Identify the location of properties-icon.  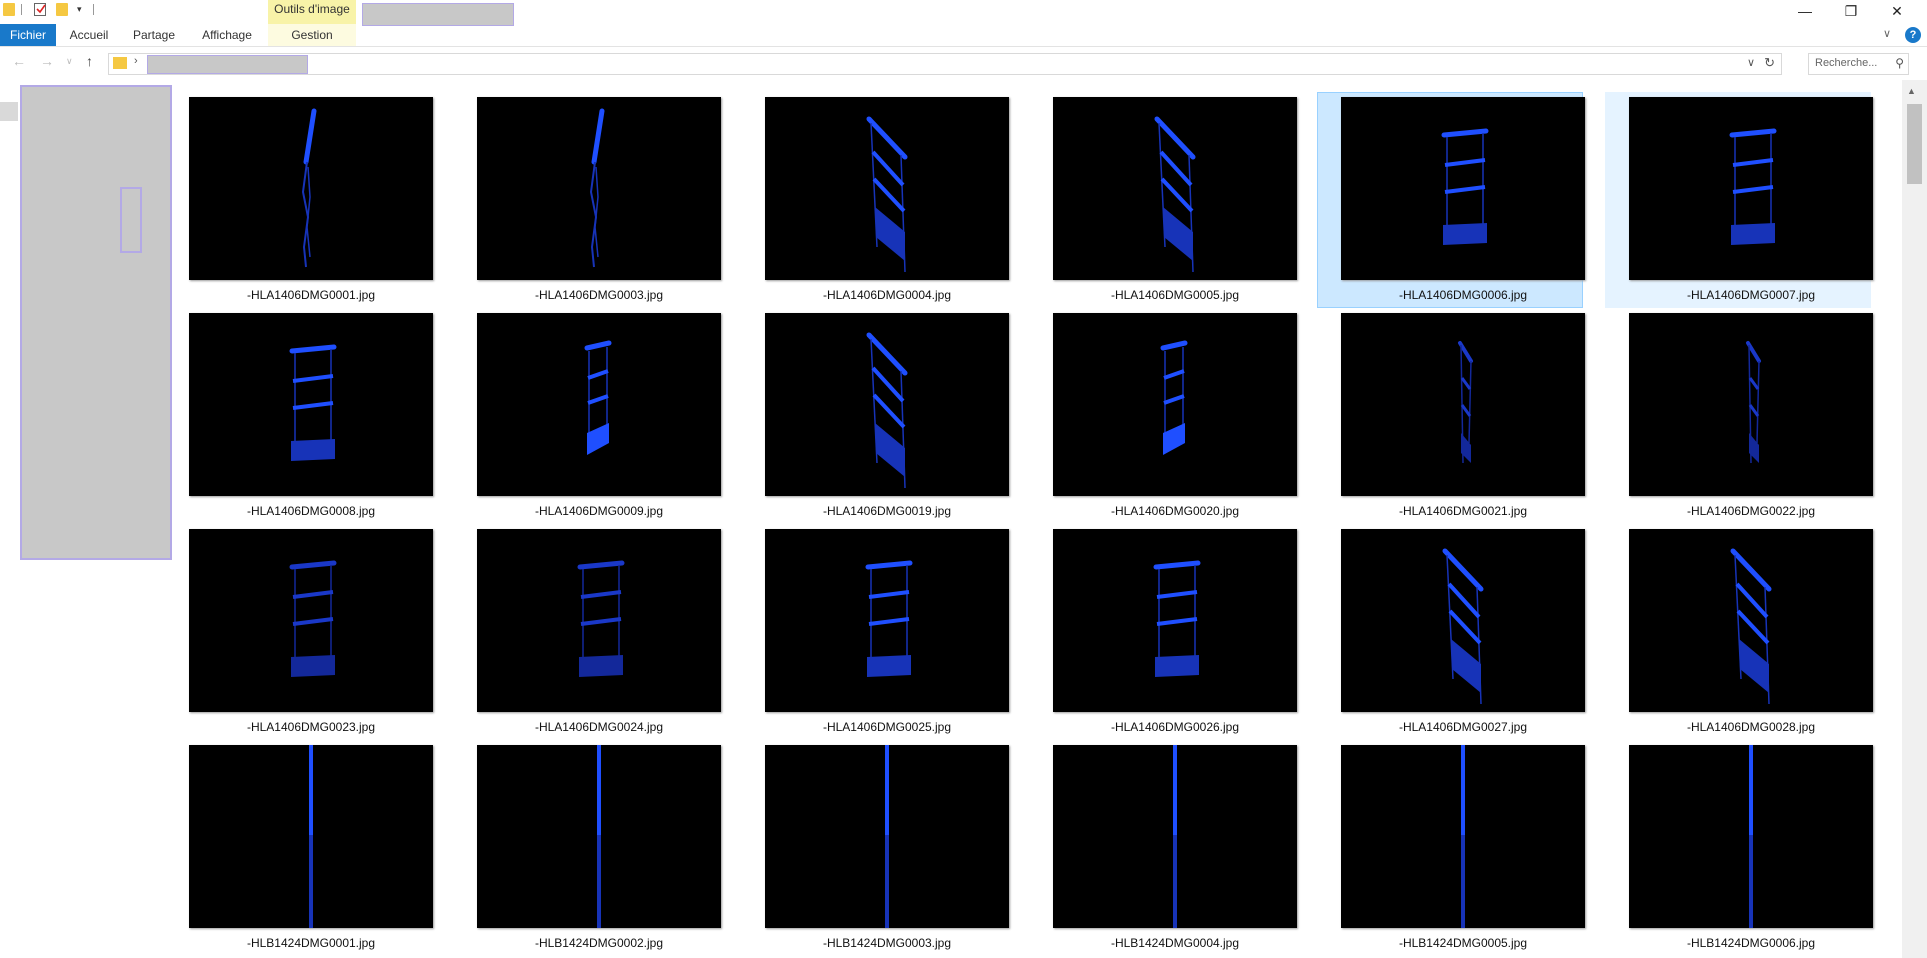
(40, 9).